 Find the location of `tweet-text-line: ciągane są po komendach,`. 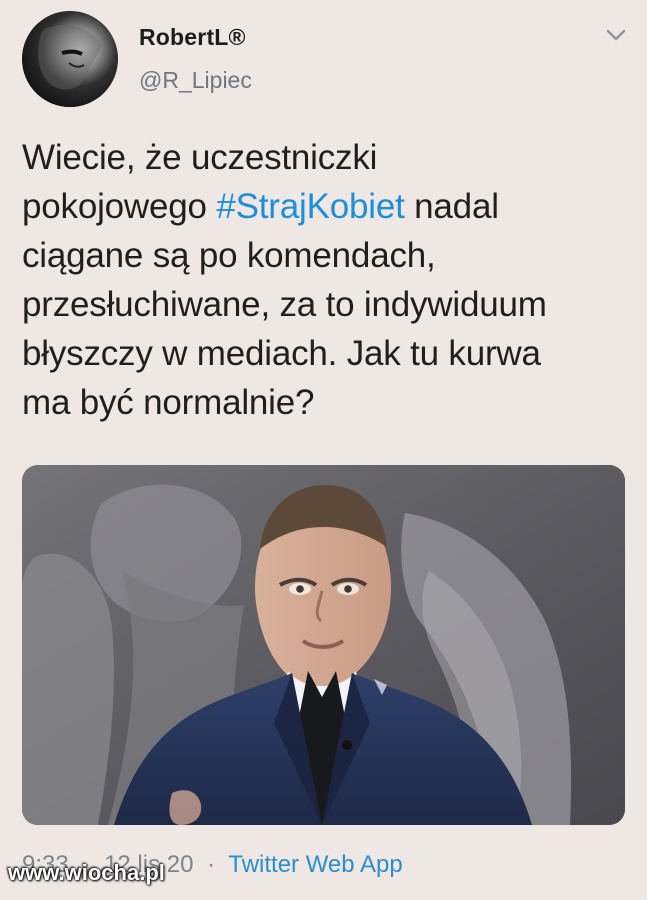

tweet-text-line: ciągane są po komendach, is located at coordinates (229, 255).